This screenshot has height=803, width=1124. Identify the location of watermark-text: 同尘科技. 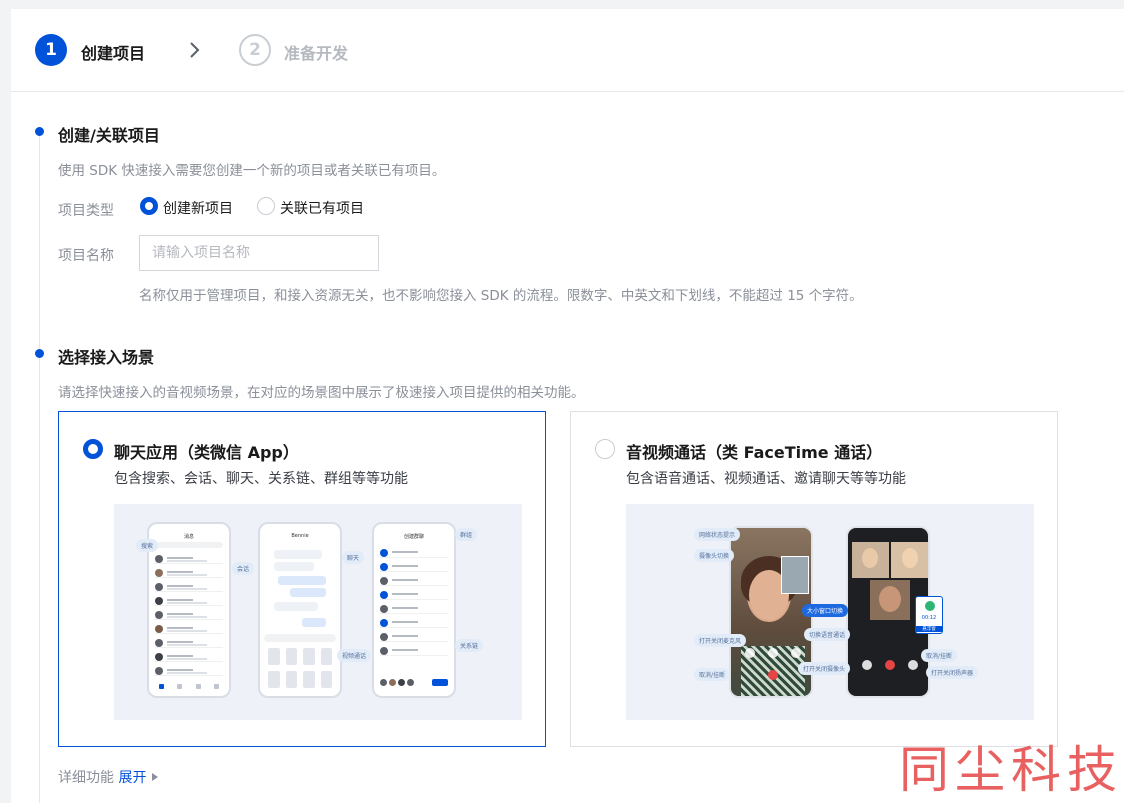
(1011, 770).